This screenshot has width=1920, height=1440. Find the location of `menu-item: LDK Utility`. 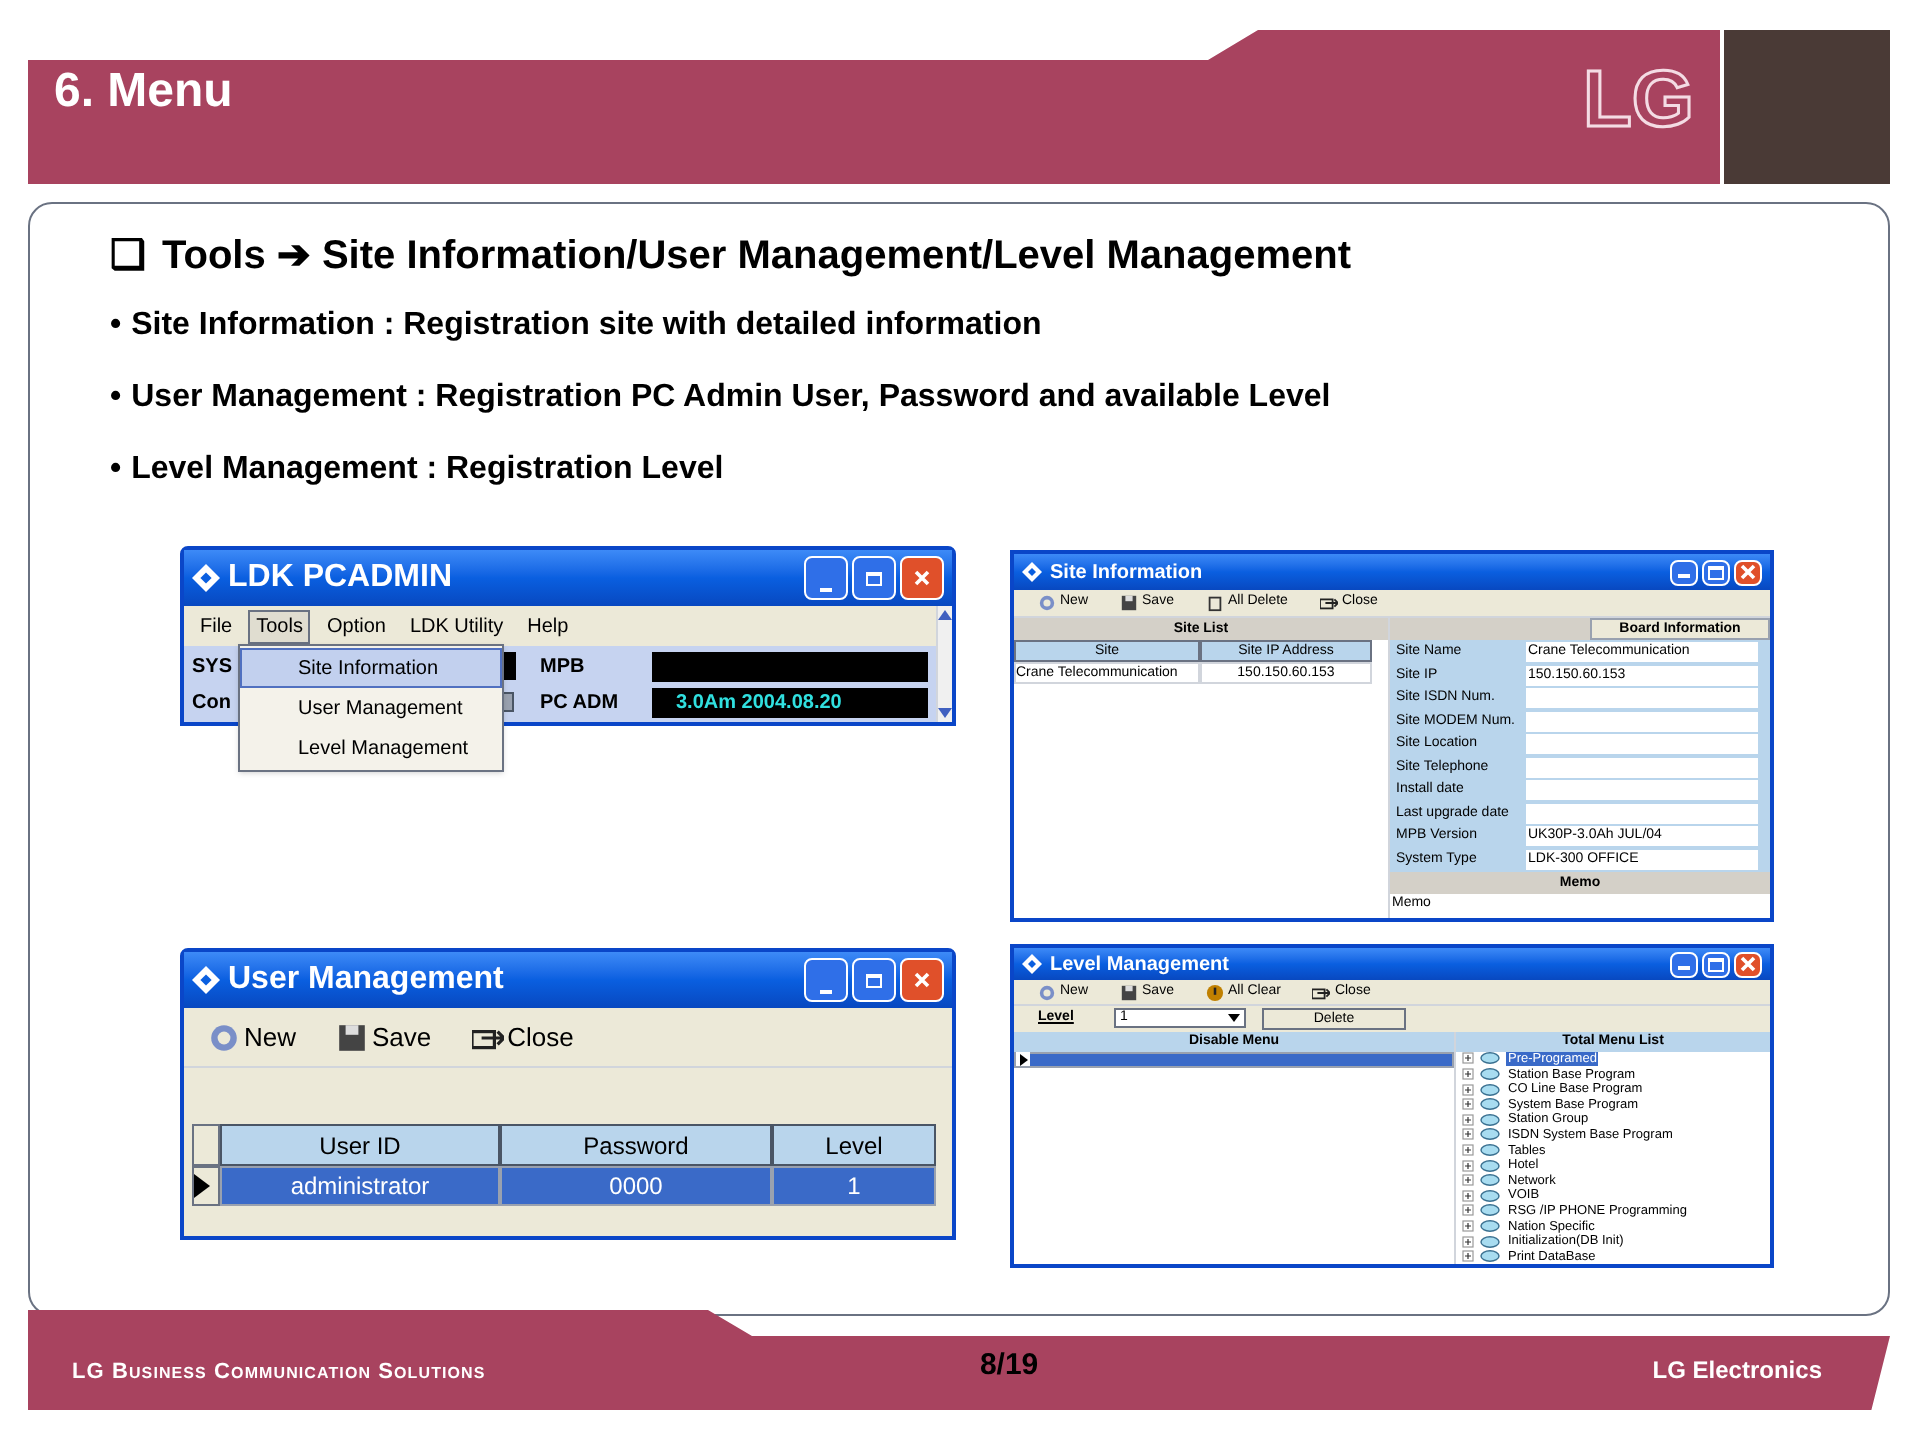

menu-item: LDK Utility is located at coordinates (456, 626).